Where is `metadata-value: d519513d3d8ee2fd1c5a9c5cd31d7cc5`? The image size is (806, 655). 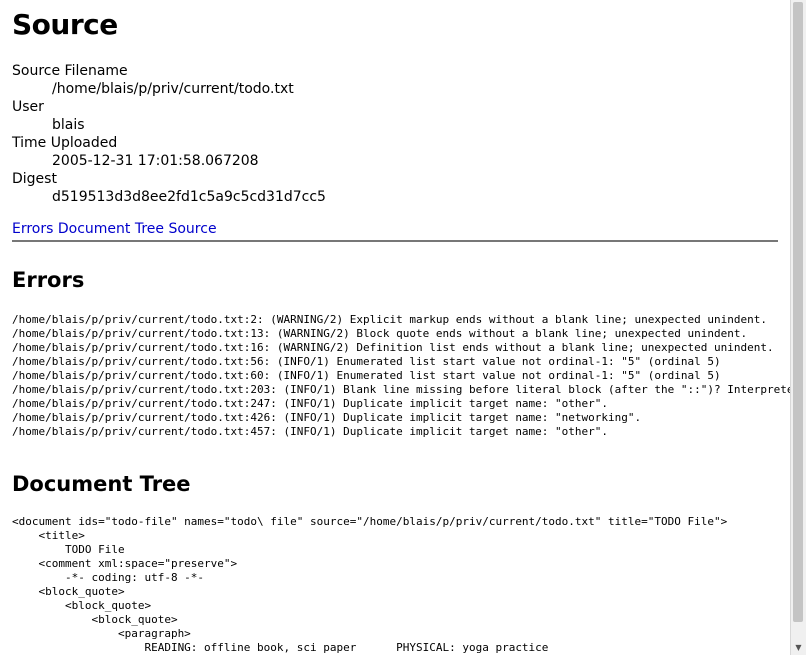 metadata-value: d519513d3d8ee2fd1c5a9c5cd31d7cc5 is located at coordinates (189, 197).